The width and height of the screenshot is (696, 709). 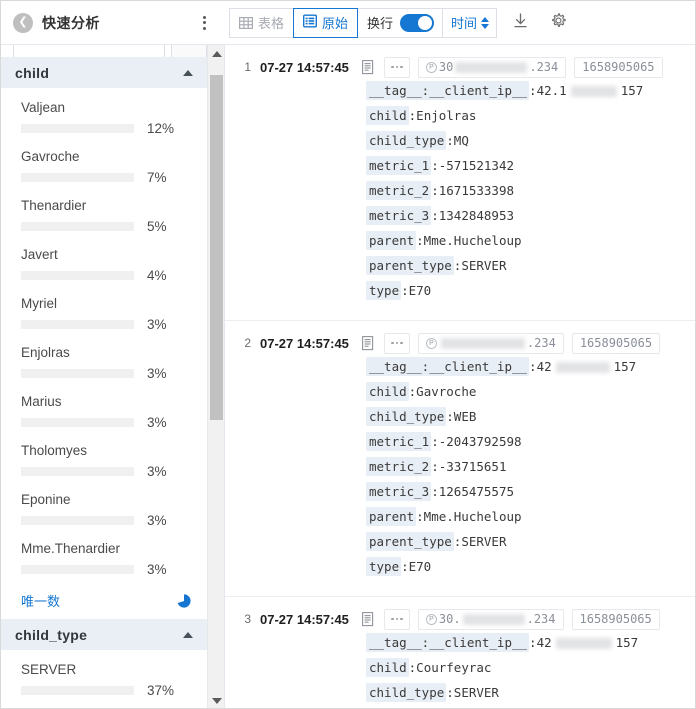 I want to click on tab-raw-view: 原始, so click(x=326, y=22).